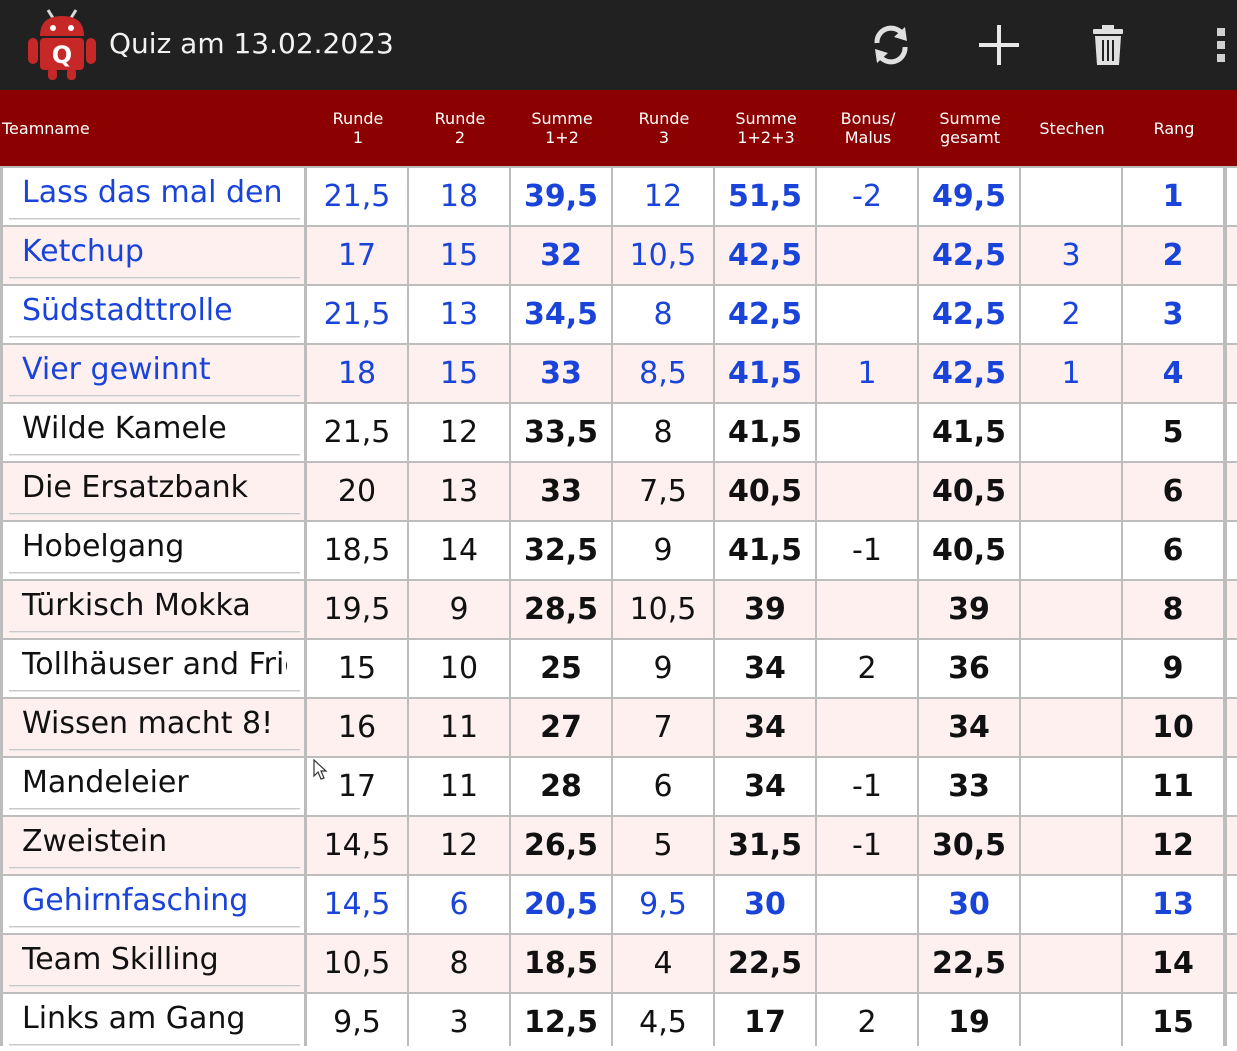 This screenshot has height=1051, width=1237. I want to click on cell-runde-2: 9, so click(459, 609).